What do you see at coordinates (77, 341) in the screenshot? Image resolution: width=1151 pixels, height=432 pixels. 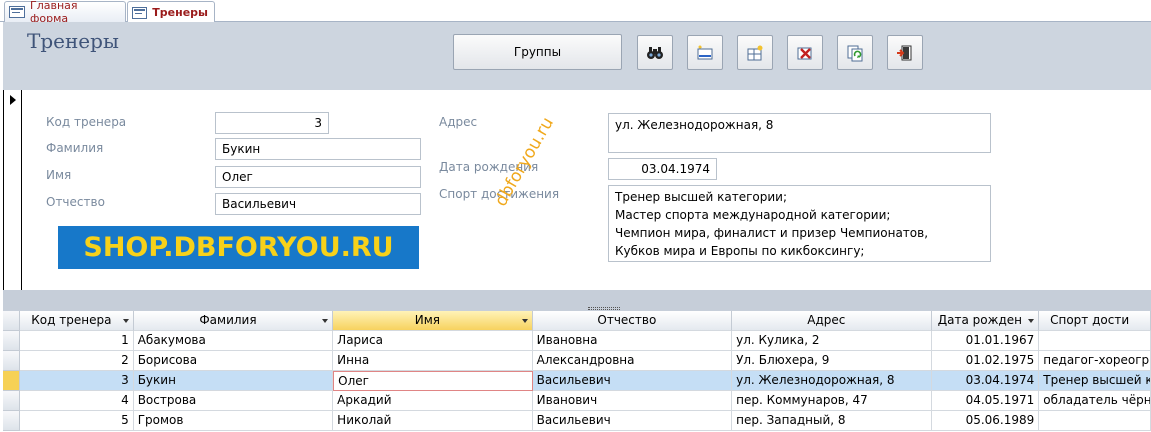 I see `cell-code: 1` at bounding box center [77, 341].